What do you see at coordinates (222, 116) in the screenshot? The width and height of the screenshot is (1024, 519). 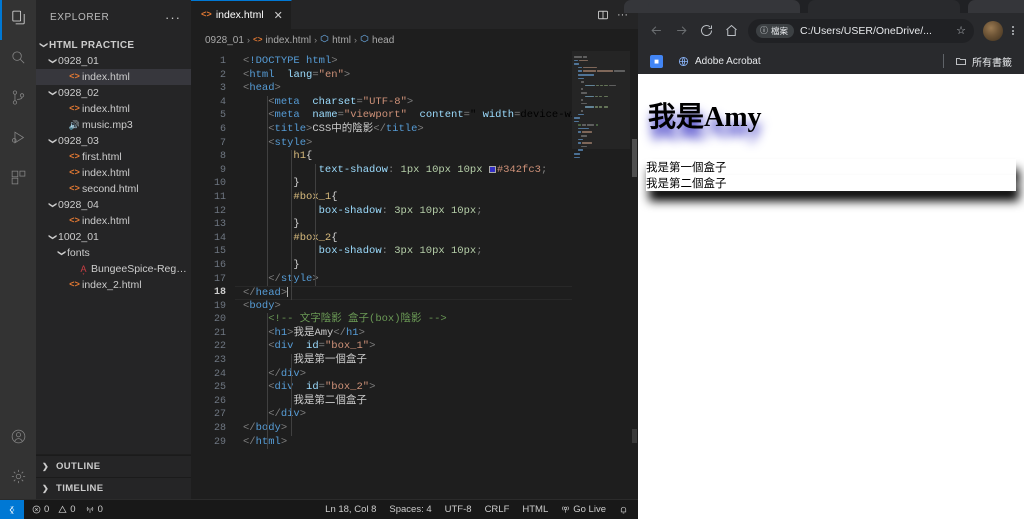 I see `line-number: 5` at bounding box center [222, 116].